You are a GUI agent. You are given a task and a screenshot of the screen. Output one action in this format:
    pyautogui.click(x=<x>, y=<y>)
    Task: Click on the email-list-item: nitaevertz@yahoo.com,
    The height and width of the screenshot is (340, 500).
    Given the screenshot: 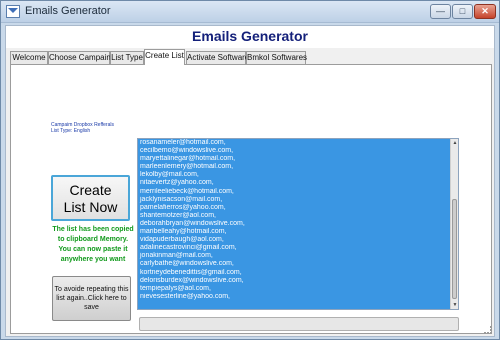 What is the action you would take?
    pyautogui.click(x=294, y=183)
    